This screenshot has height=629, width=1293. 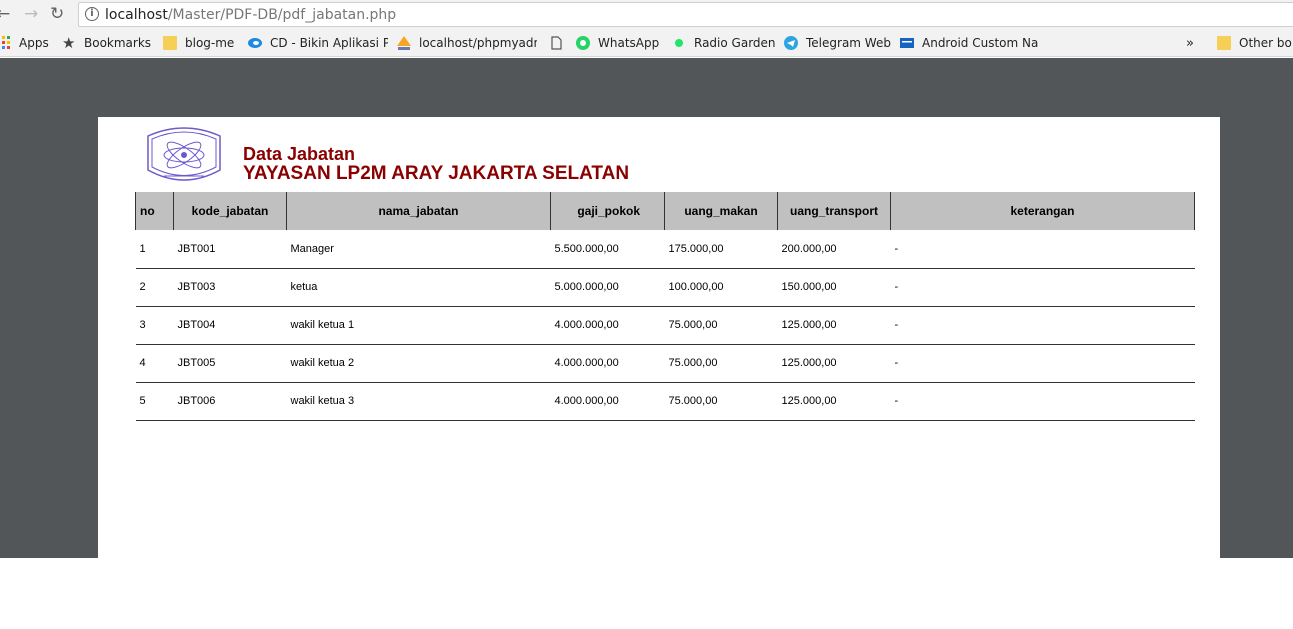 What do you see at coordinates (136, 15) in the screenshot?
I see `url-host: localhost` at bounding box center [136, 15].